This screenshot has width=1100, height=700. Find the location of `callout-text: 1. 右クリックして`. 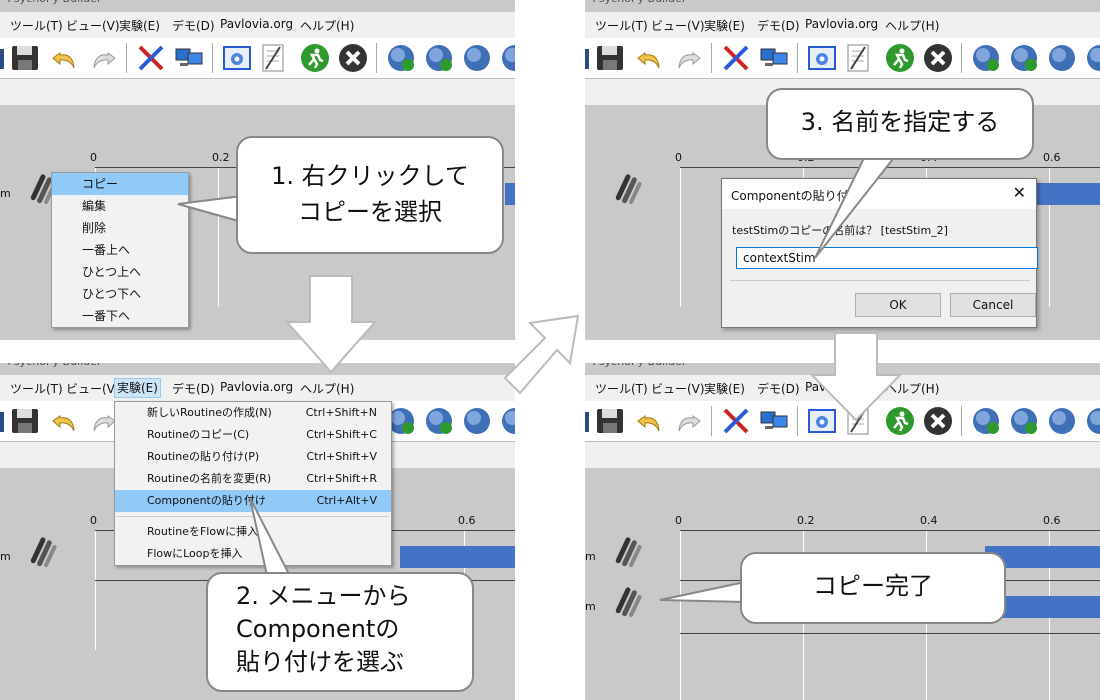

callout-text: 1. 右クリックして is located at coordinates (370, 176).